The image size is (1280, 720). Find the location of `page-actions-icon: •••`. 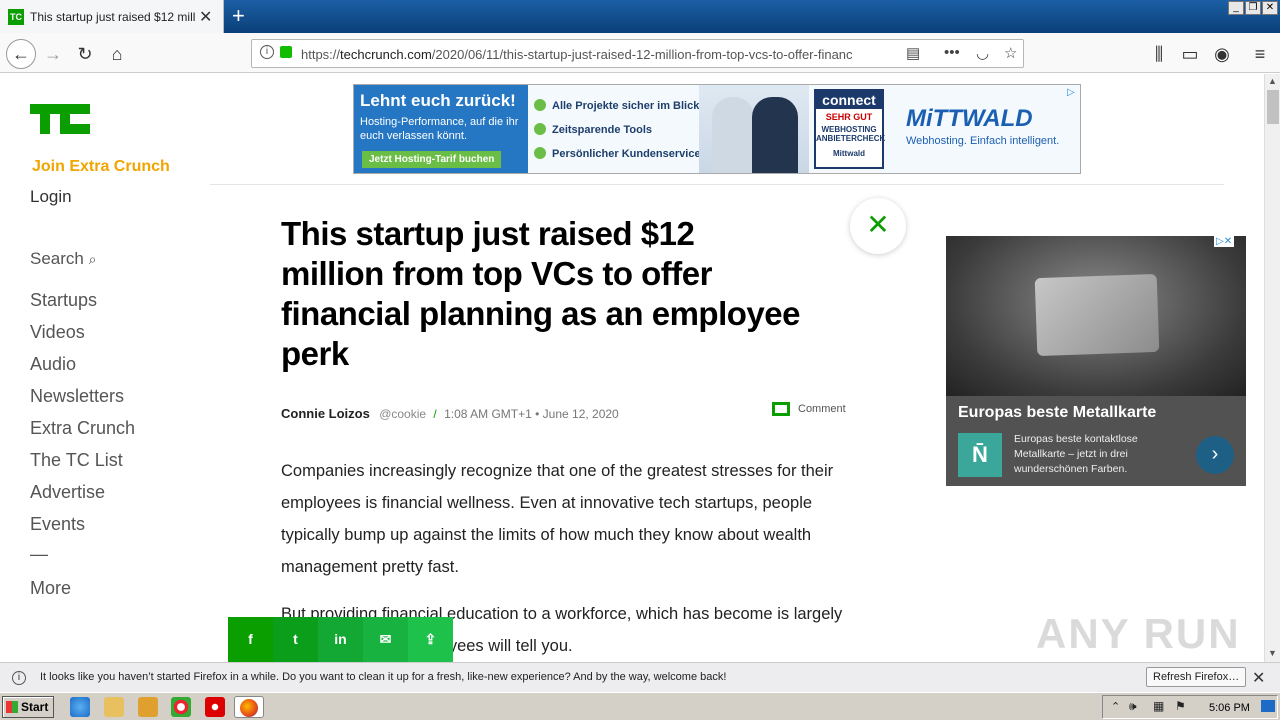

page-actions-icon: ••• is located at coordinates (952, 52).